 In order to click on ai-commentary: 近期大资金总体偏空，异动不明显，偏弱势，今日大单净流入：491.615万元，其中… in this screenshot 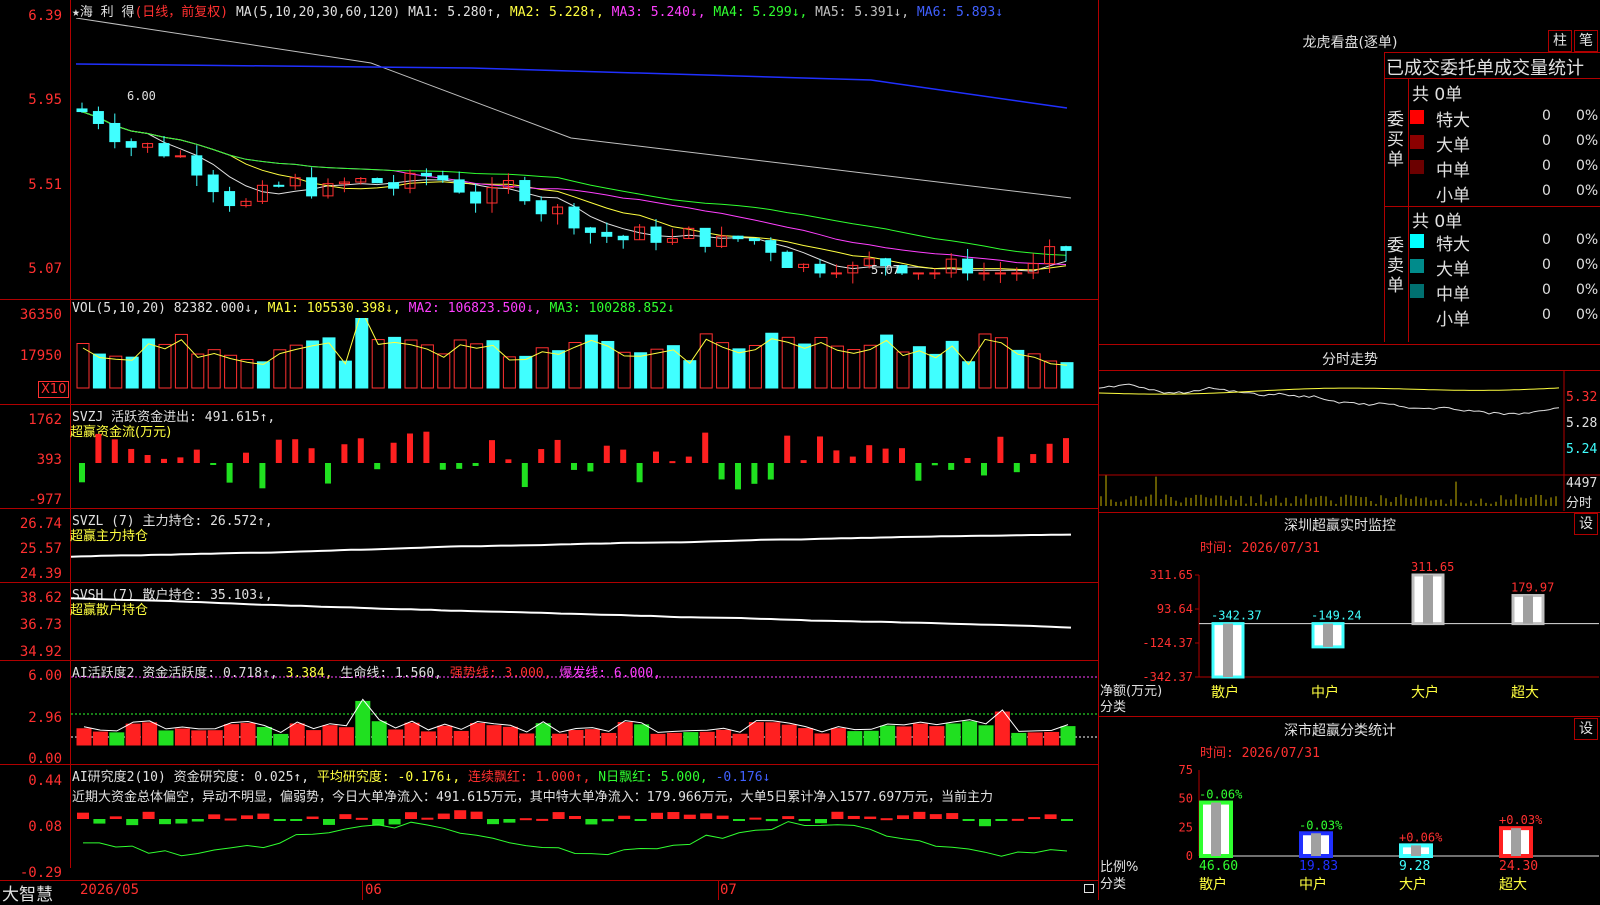, I will do `click(533, 797)`.